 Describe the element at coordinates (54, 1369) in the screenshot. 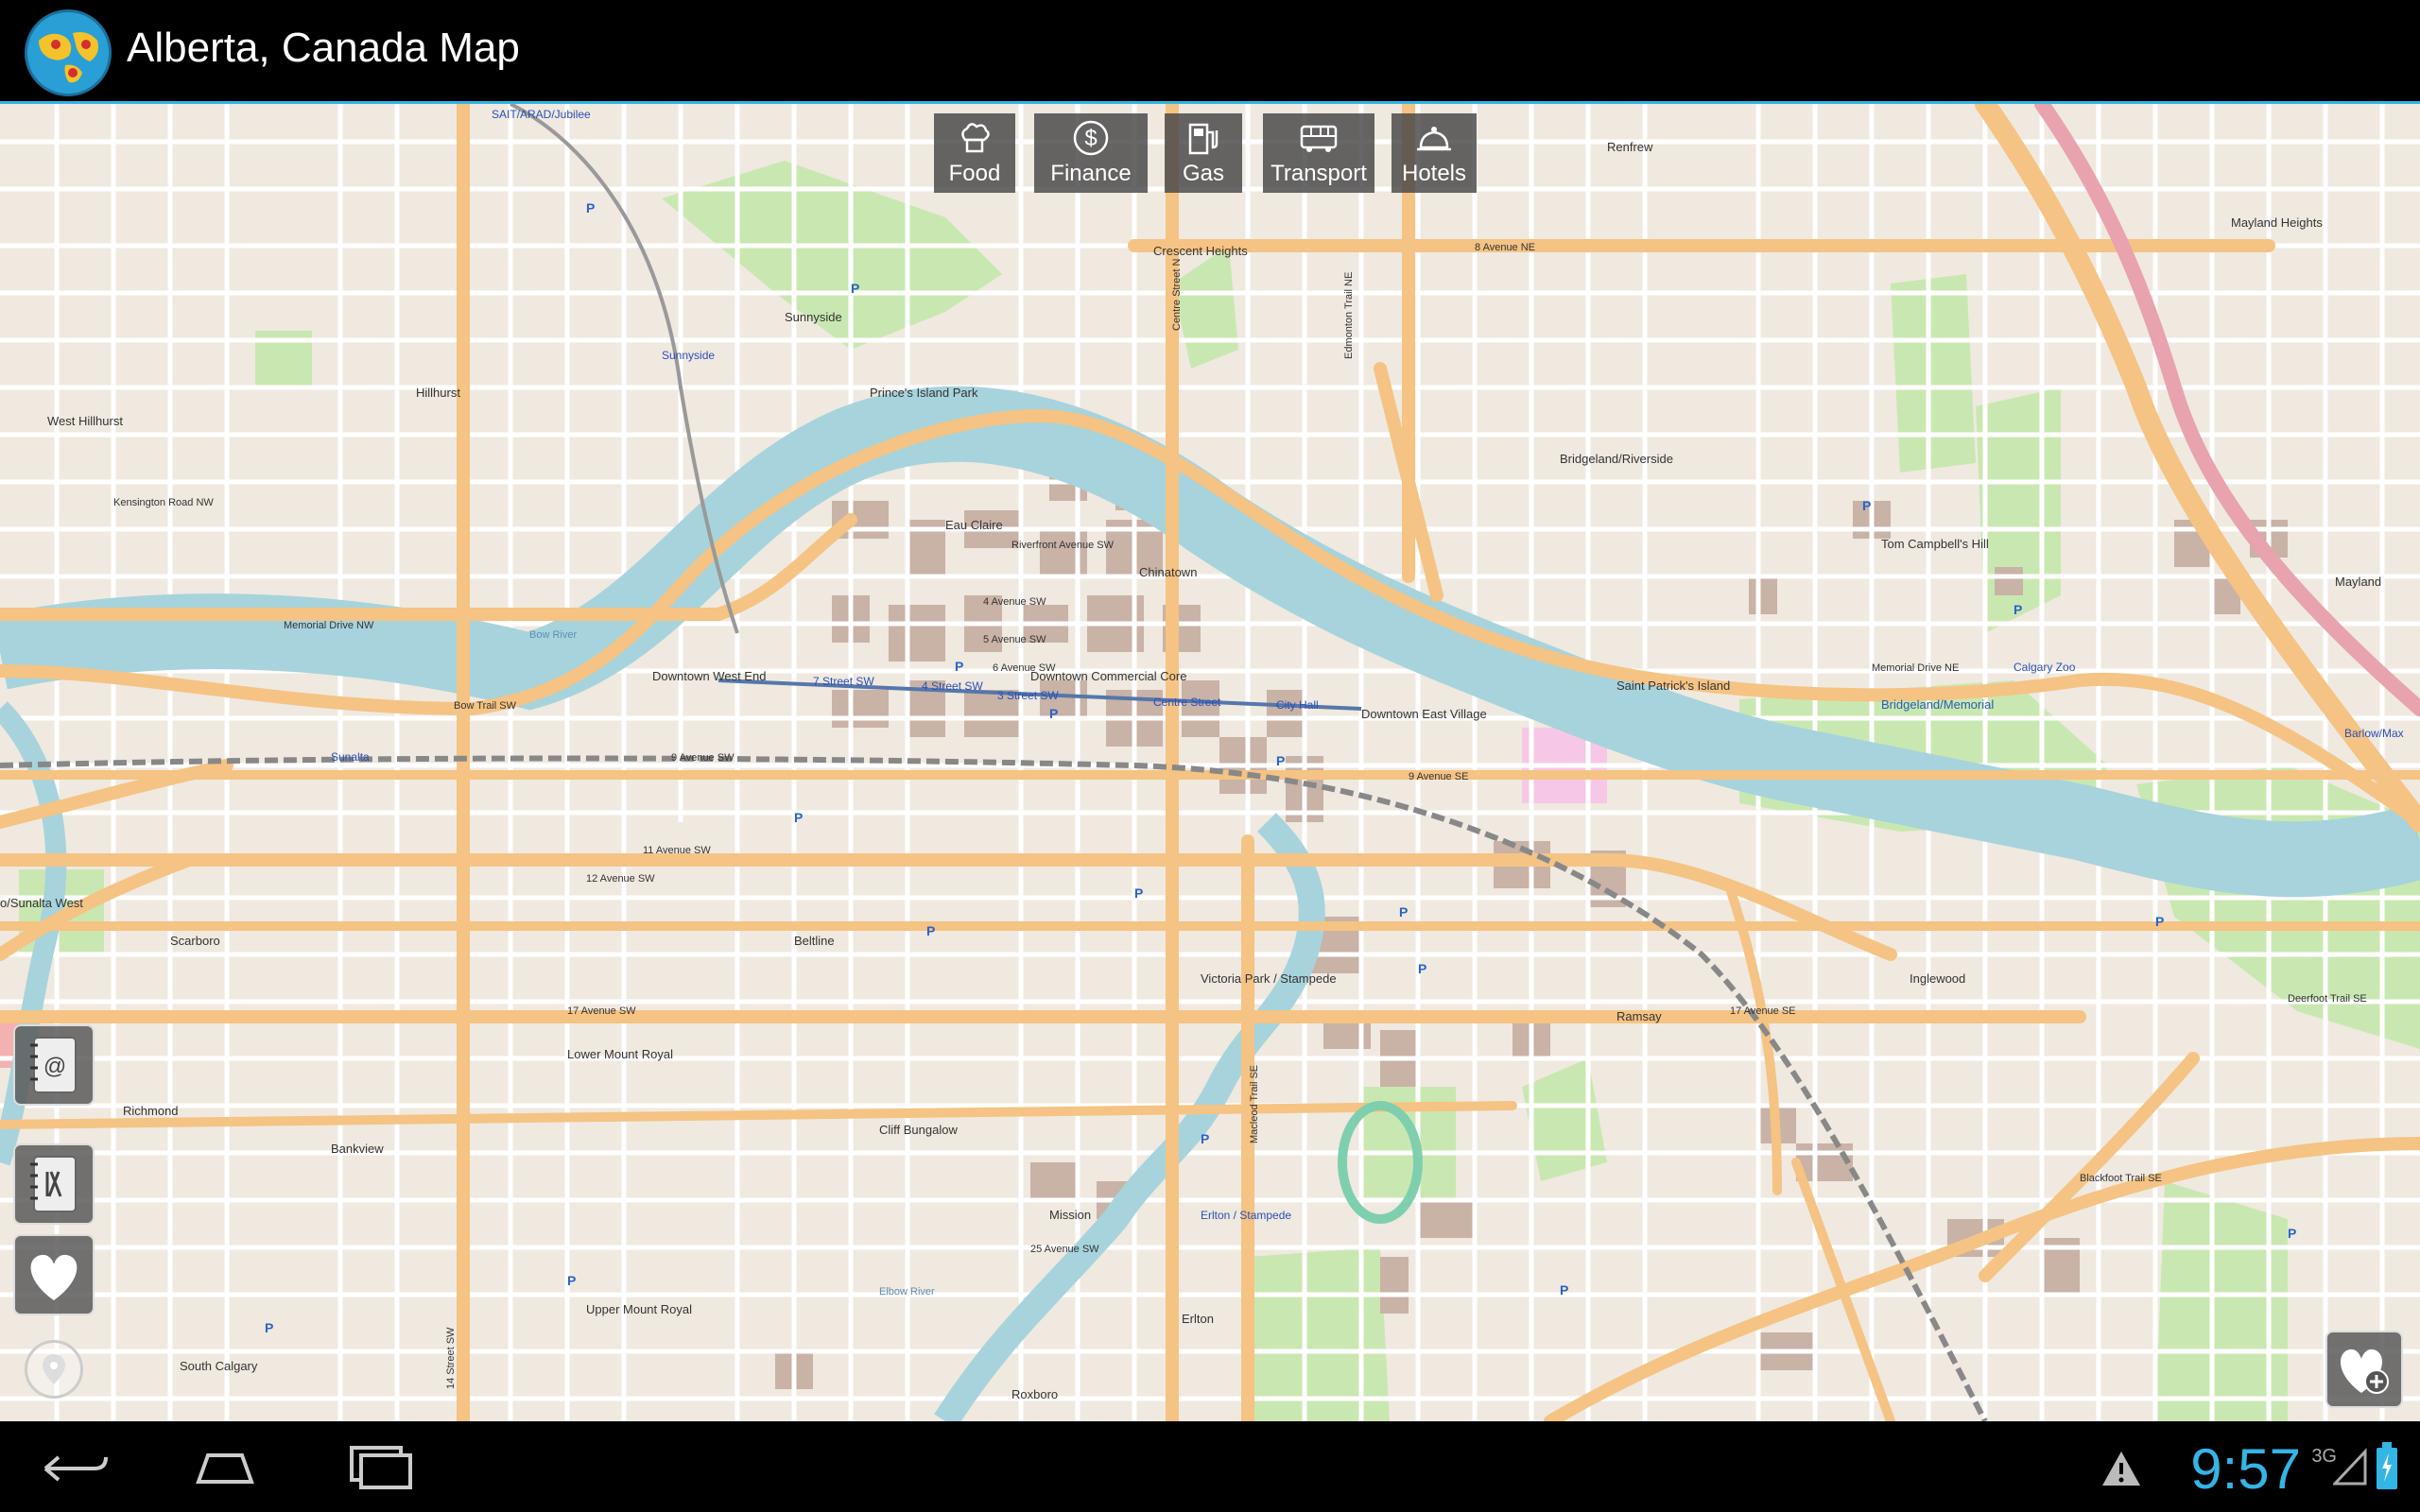

I see `locate-me-button` at that location.